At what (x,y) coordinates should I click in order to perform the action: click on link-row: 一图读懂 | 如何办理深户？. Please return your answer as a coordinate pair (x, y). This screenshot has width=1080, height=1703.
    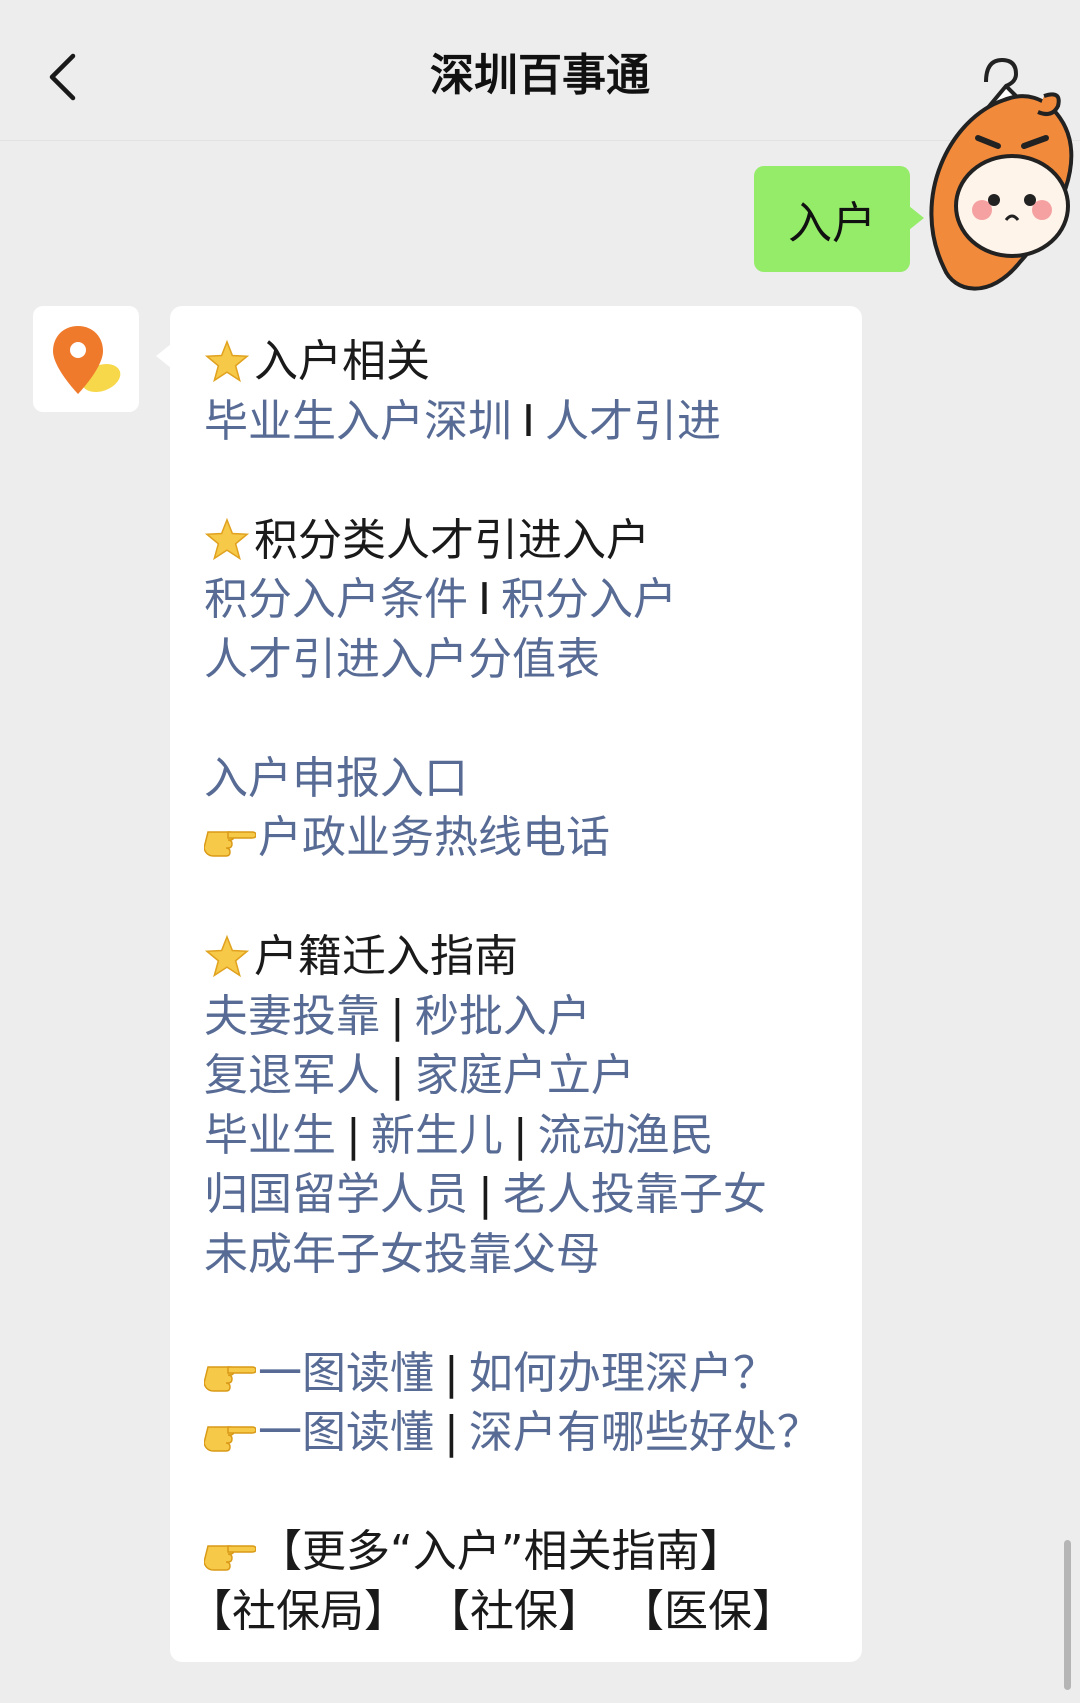
    Looking at the image, I should click on (529, 1374).